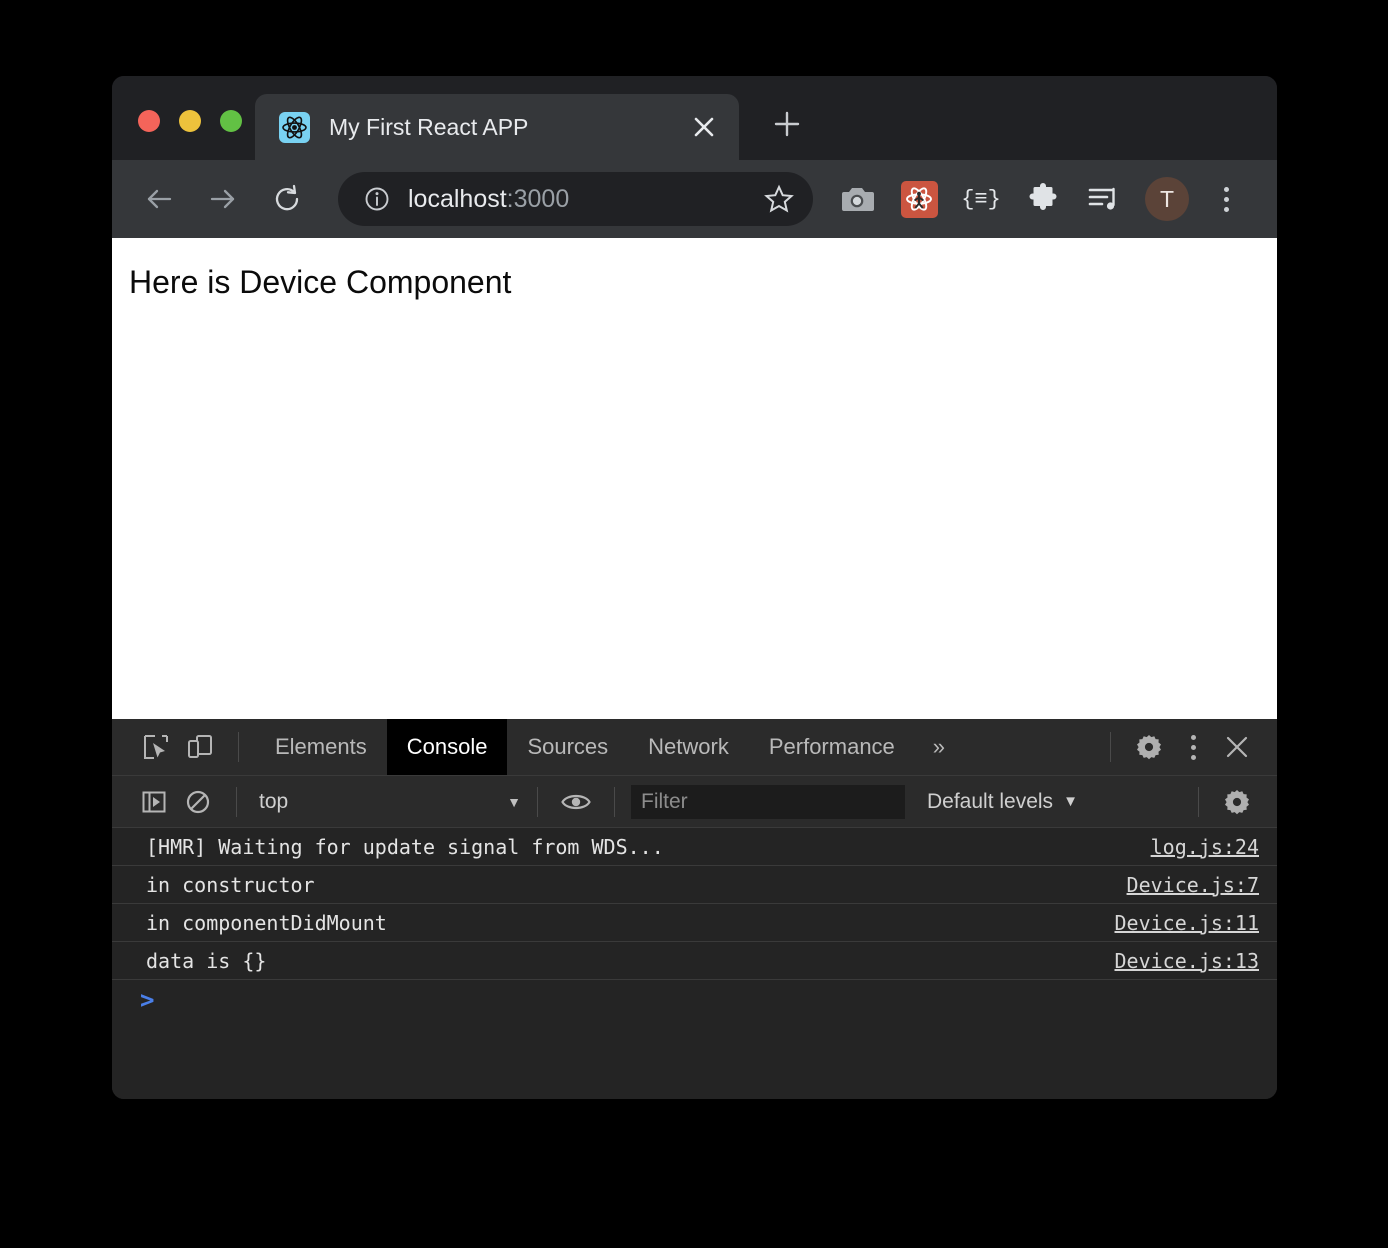  What do you see at coordinates (1187, 961) in the screenshot?
I see `console-message-source-link: Device.js:13` at bounding box center [1187, 961].